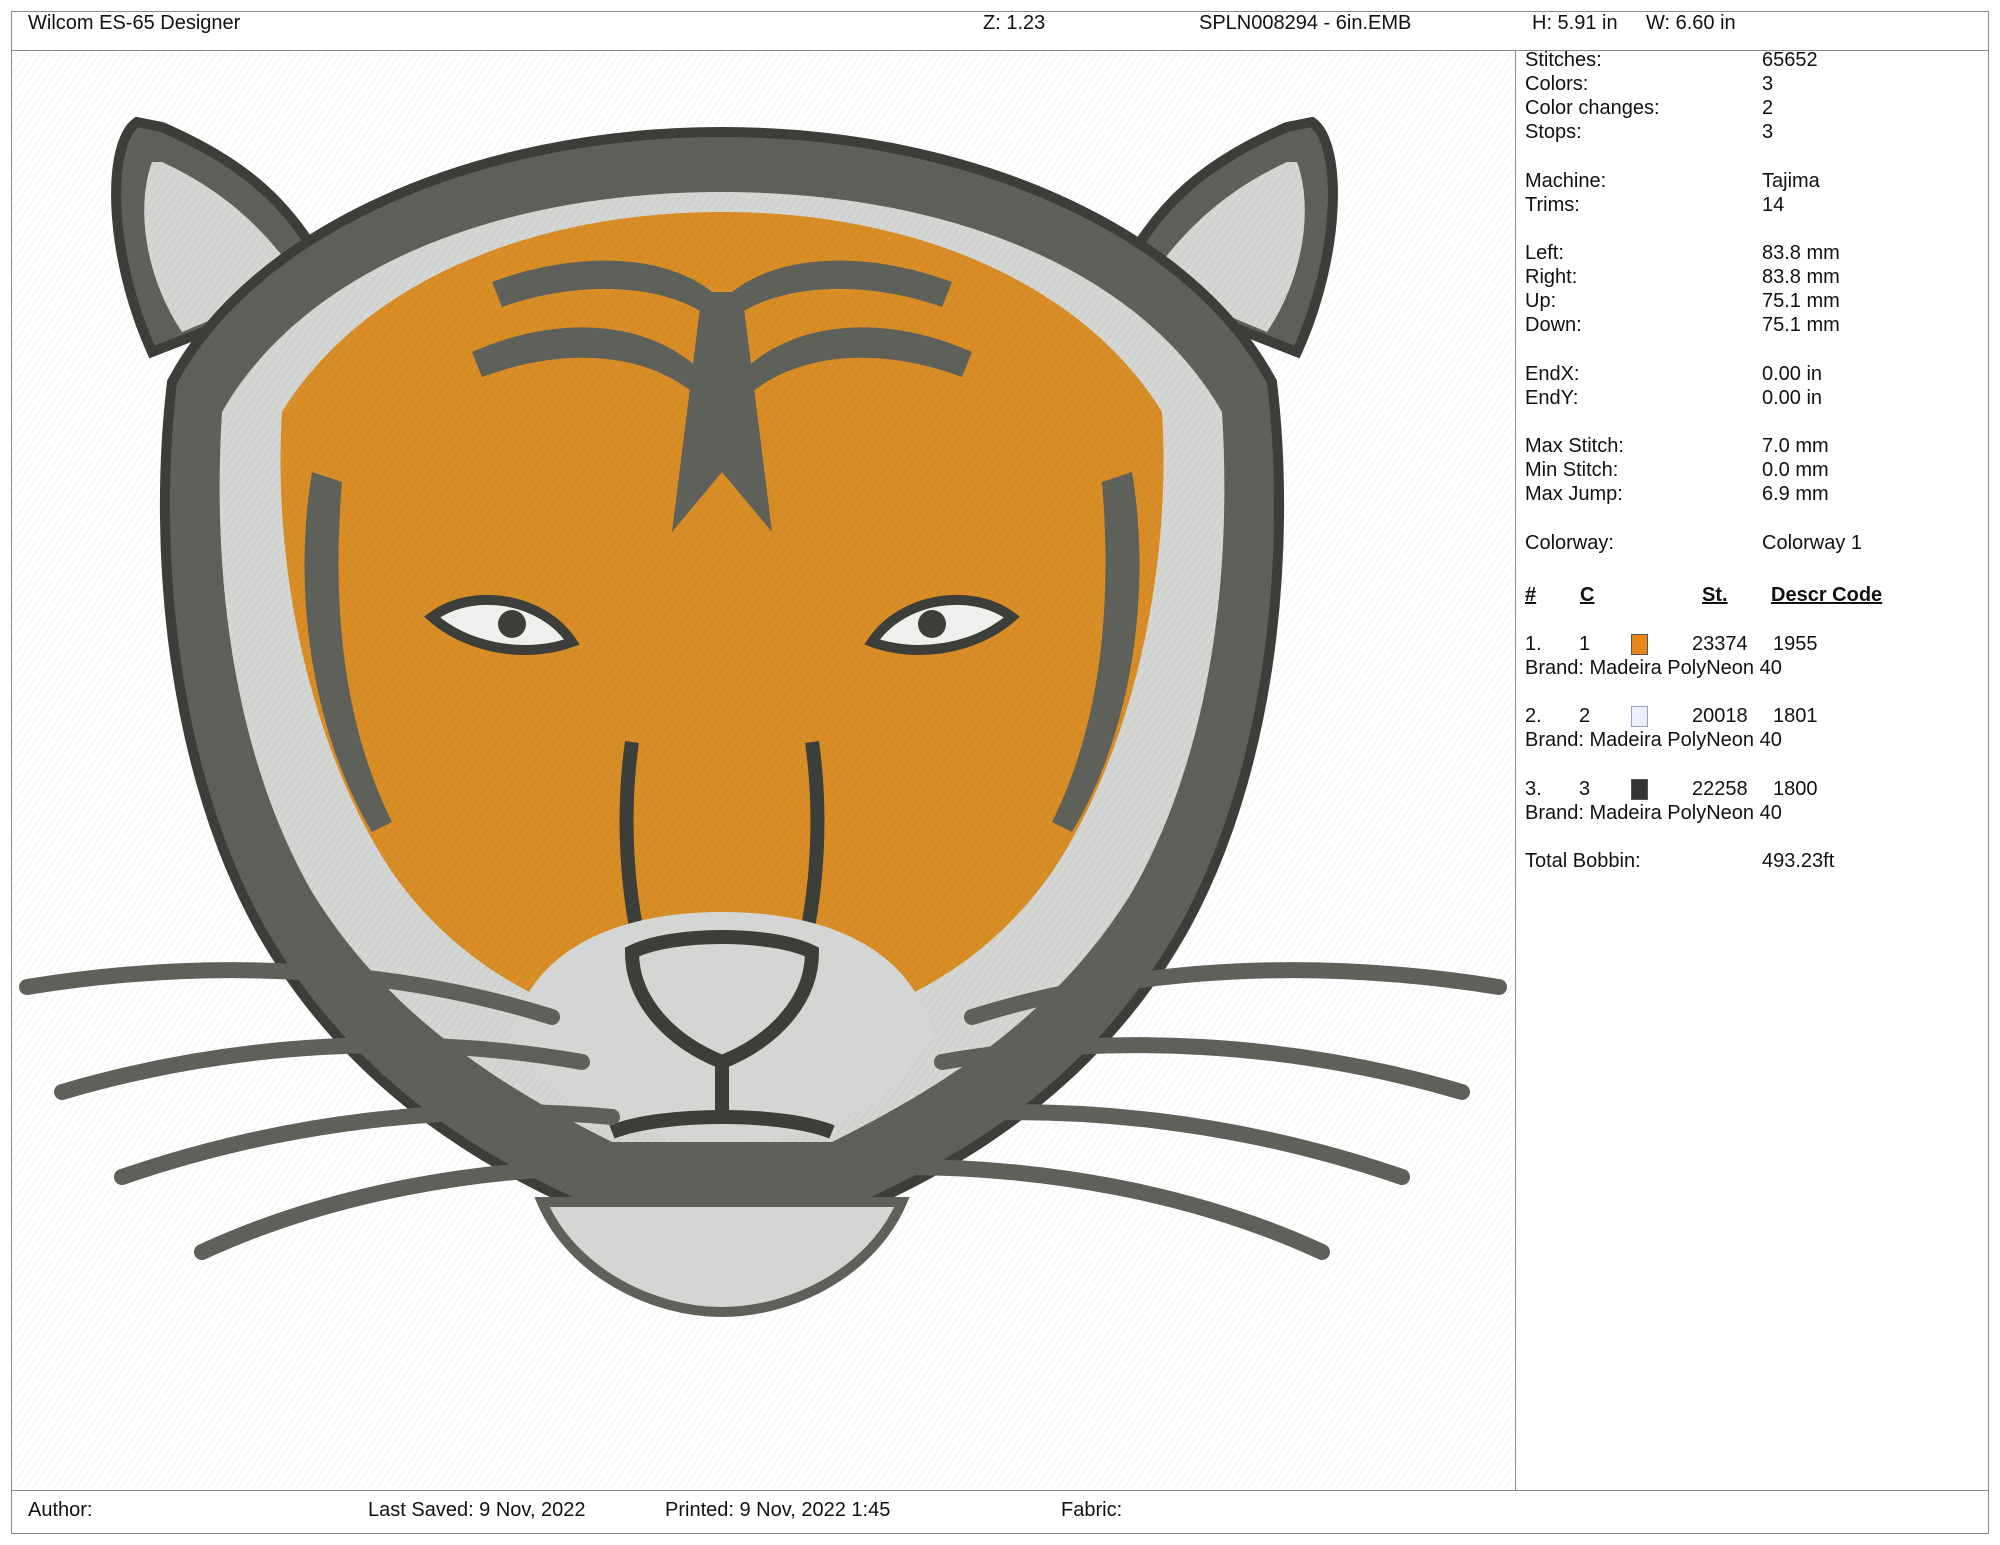 This screenshot has width=2000, height=1545. Describe the element at coordinates (1585, 789) in the screenshot. I see `color-row-number: 3` at that location.